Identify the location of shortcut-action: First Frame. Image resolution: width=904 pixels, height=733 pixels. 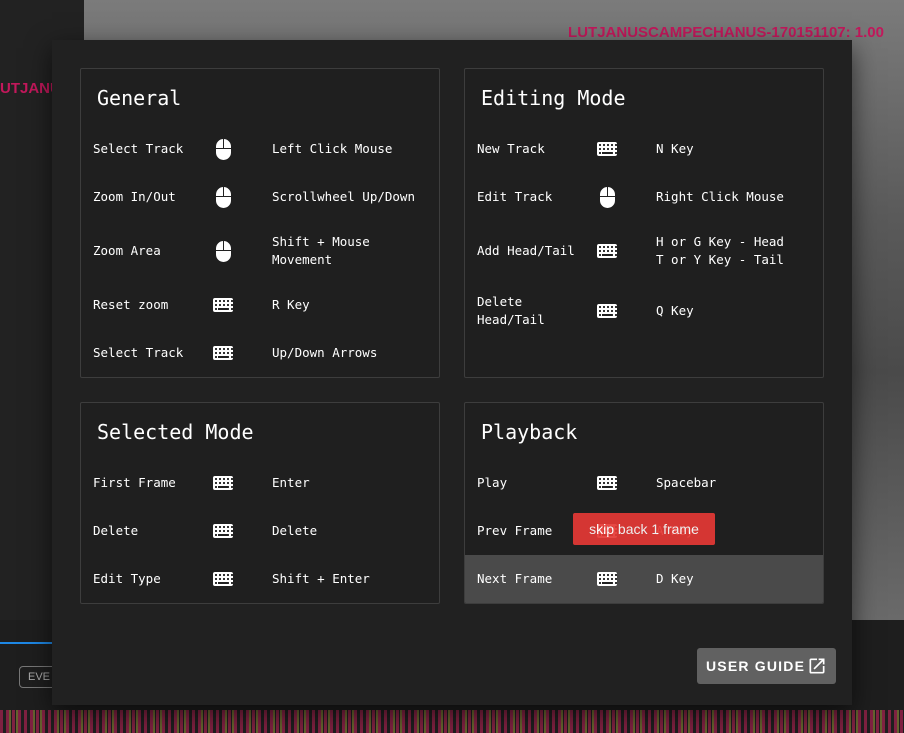
(134, 482).